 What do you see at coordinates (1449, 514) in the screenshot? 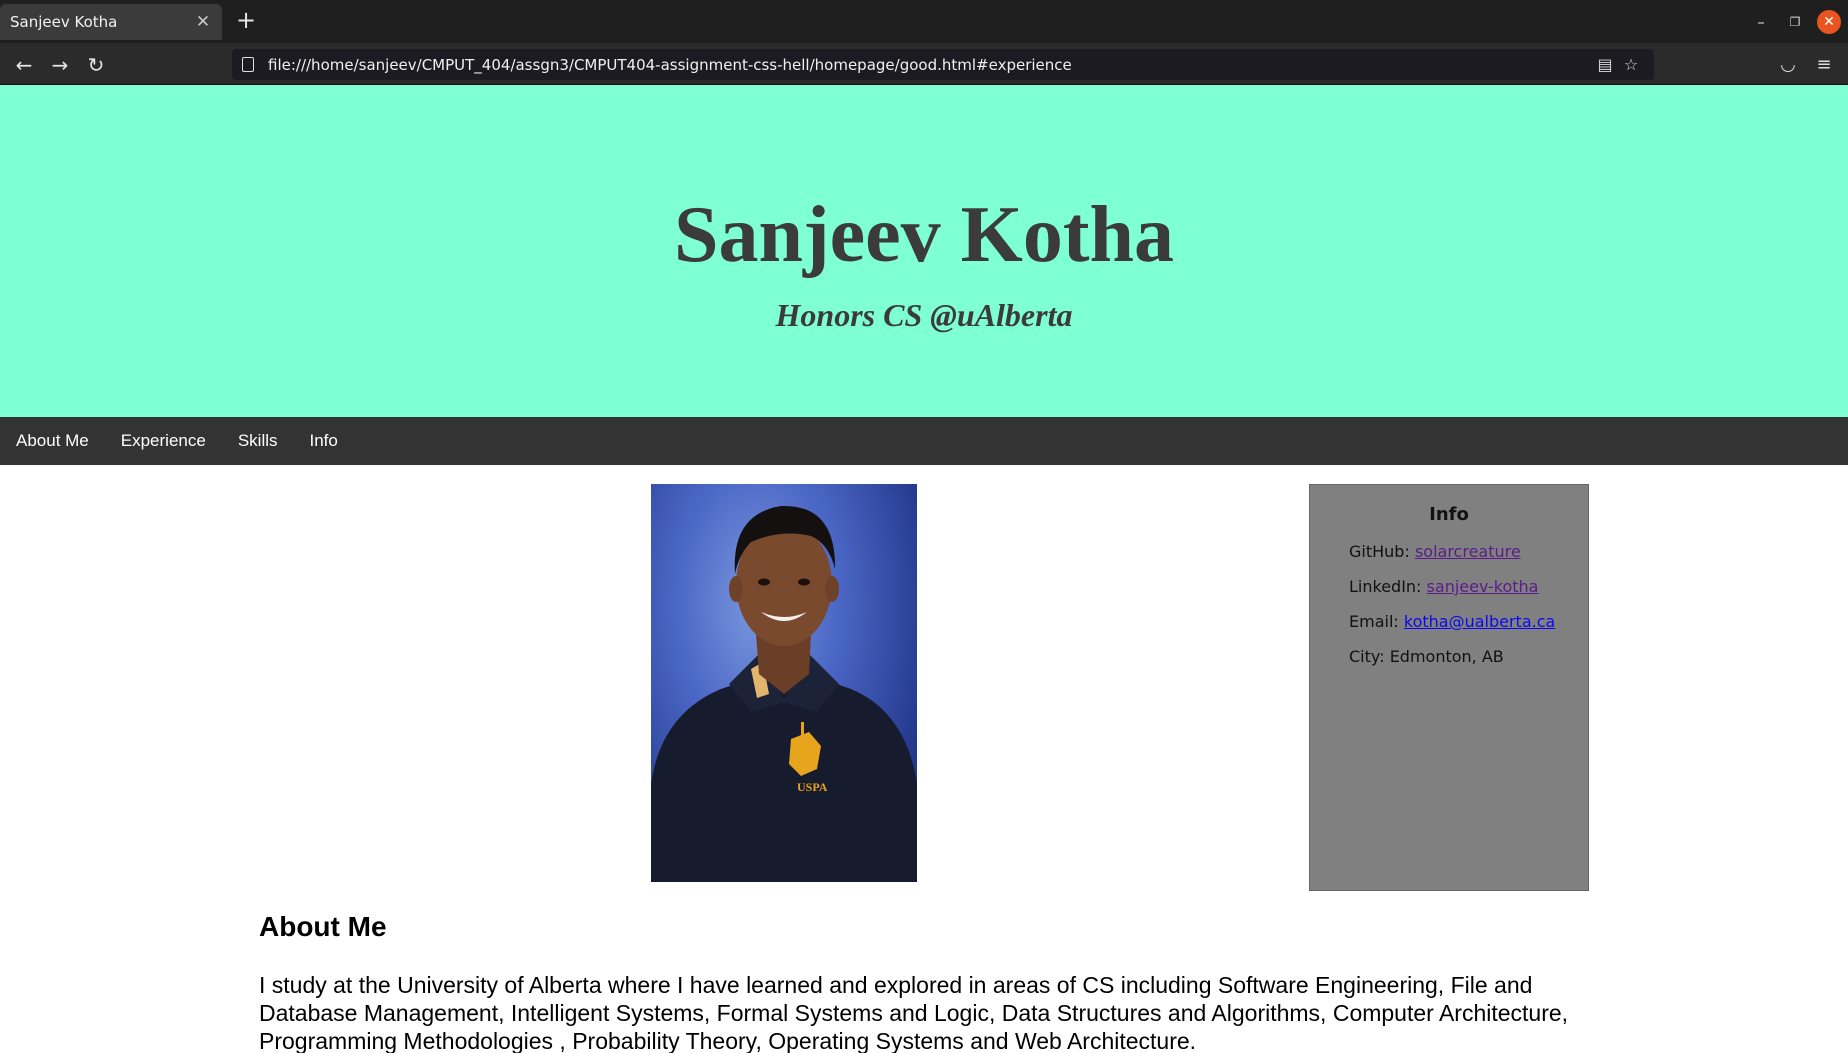
I see `info-title: Info` at bounding box center [1449, 514].